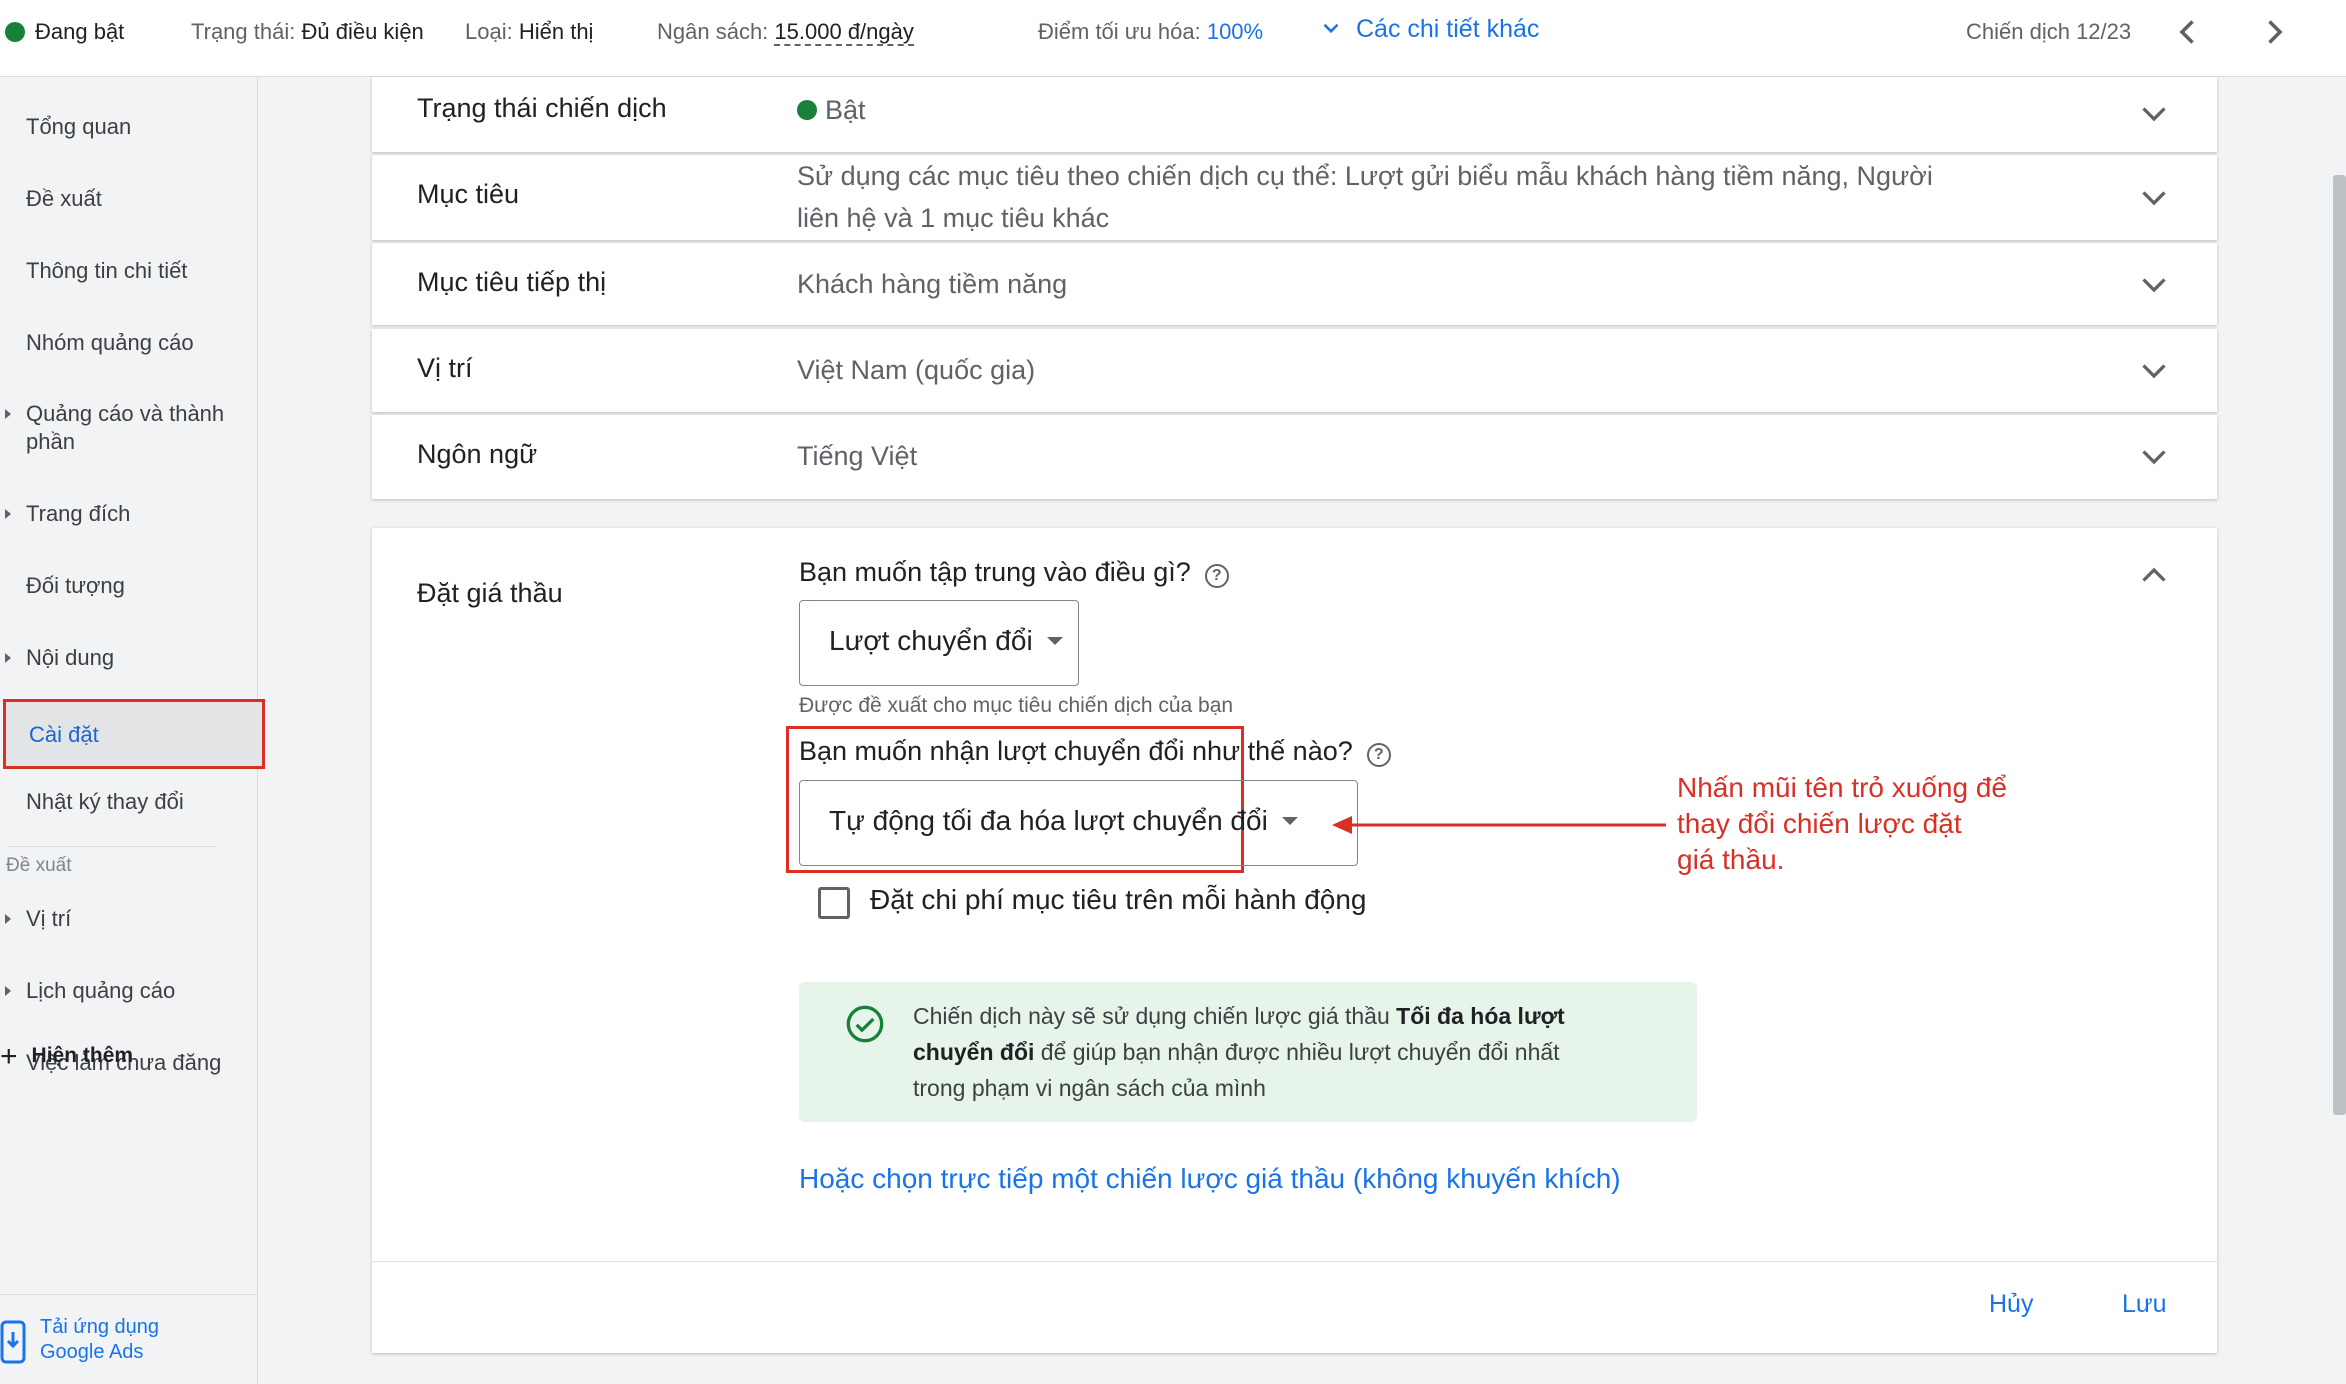 The height and width of the screenshot is (1384, 2346). Describe the element at coordinates (529, 31) in the screenshot. I see `campaign-type: Loại: Hiển thị` at that location.